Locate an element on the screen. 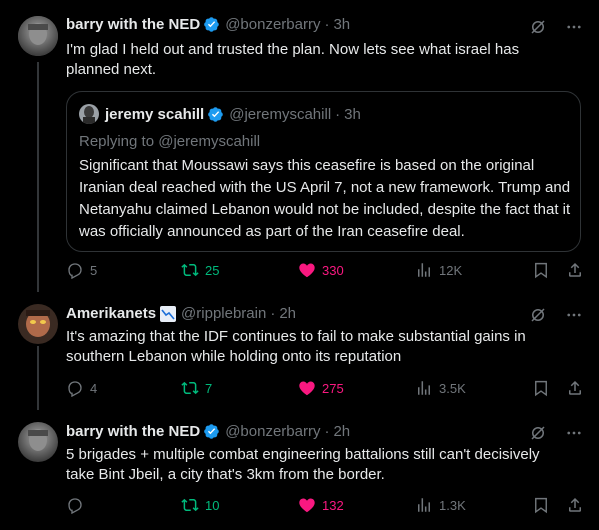 This screenshot has height=530, width=599. reply-button: 4 is located at coordinates (81, 388).